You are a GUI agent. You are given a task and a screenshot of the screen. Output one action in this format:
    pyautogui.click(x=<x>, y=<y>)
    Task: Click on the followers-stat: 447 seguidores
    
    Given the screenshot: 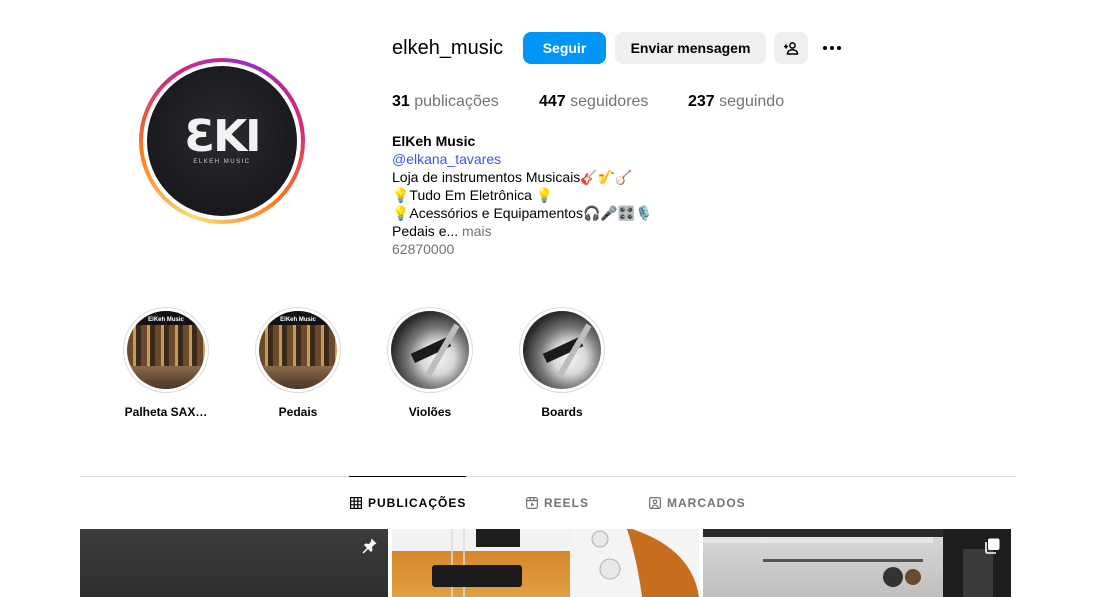 What is the action you would take?
    pyautogui.click(x=593, y=102)
    